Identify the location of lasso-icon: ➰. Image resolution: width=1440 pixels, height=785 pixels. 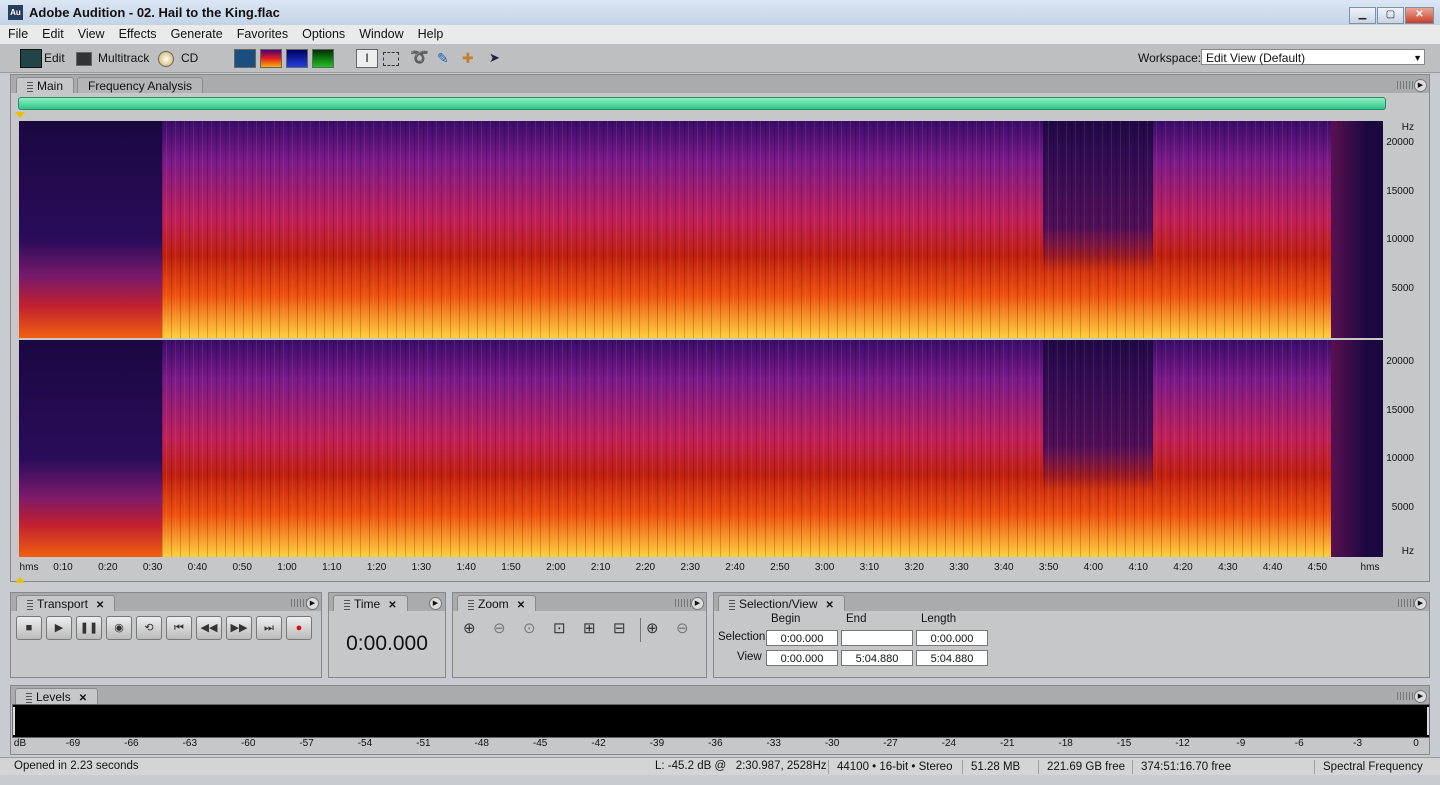
(419, 57).